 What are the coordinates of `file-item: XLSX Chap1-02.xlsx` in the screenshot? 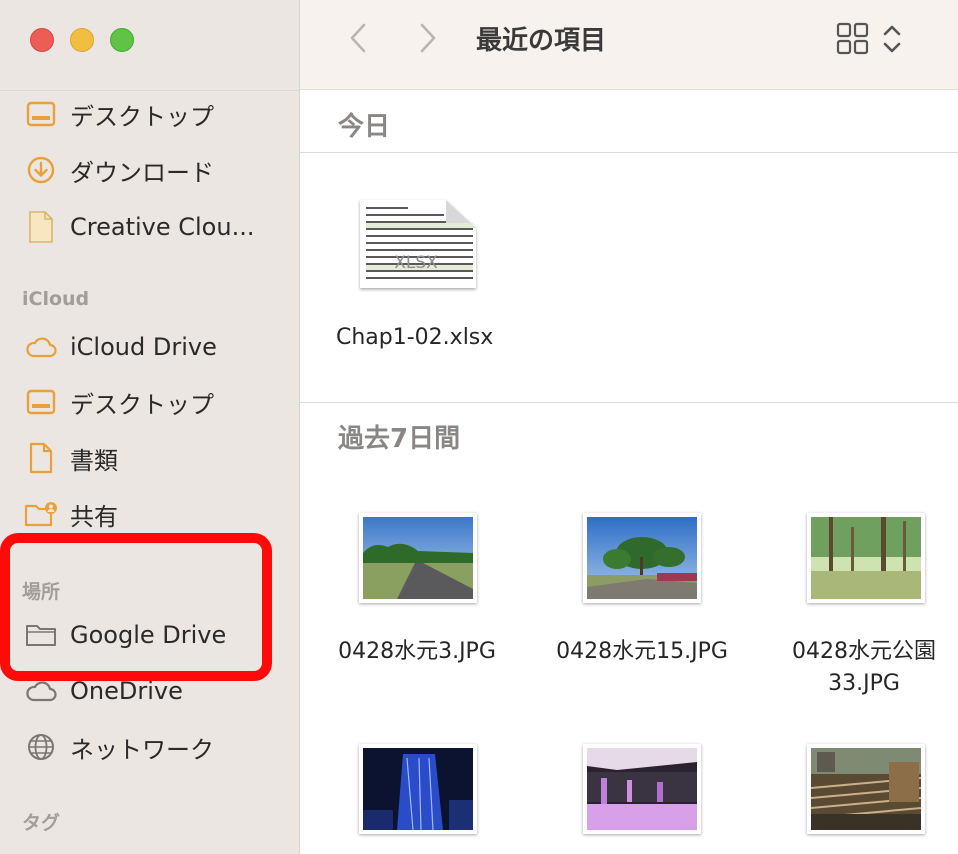 It's located at (418, 275).